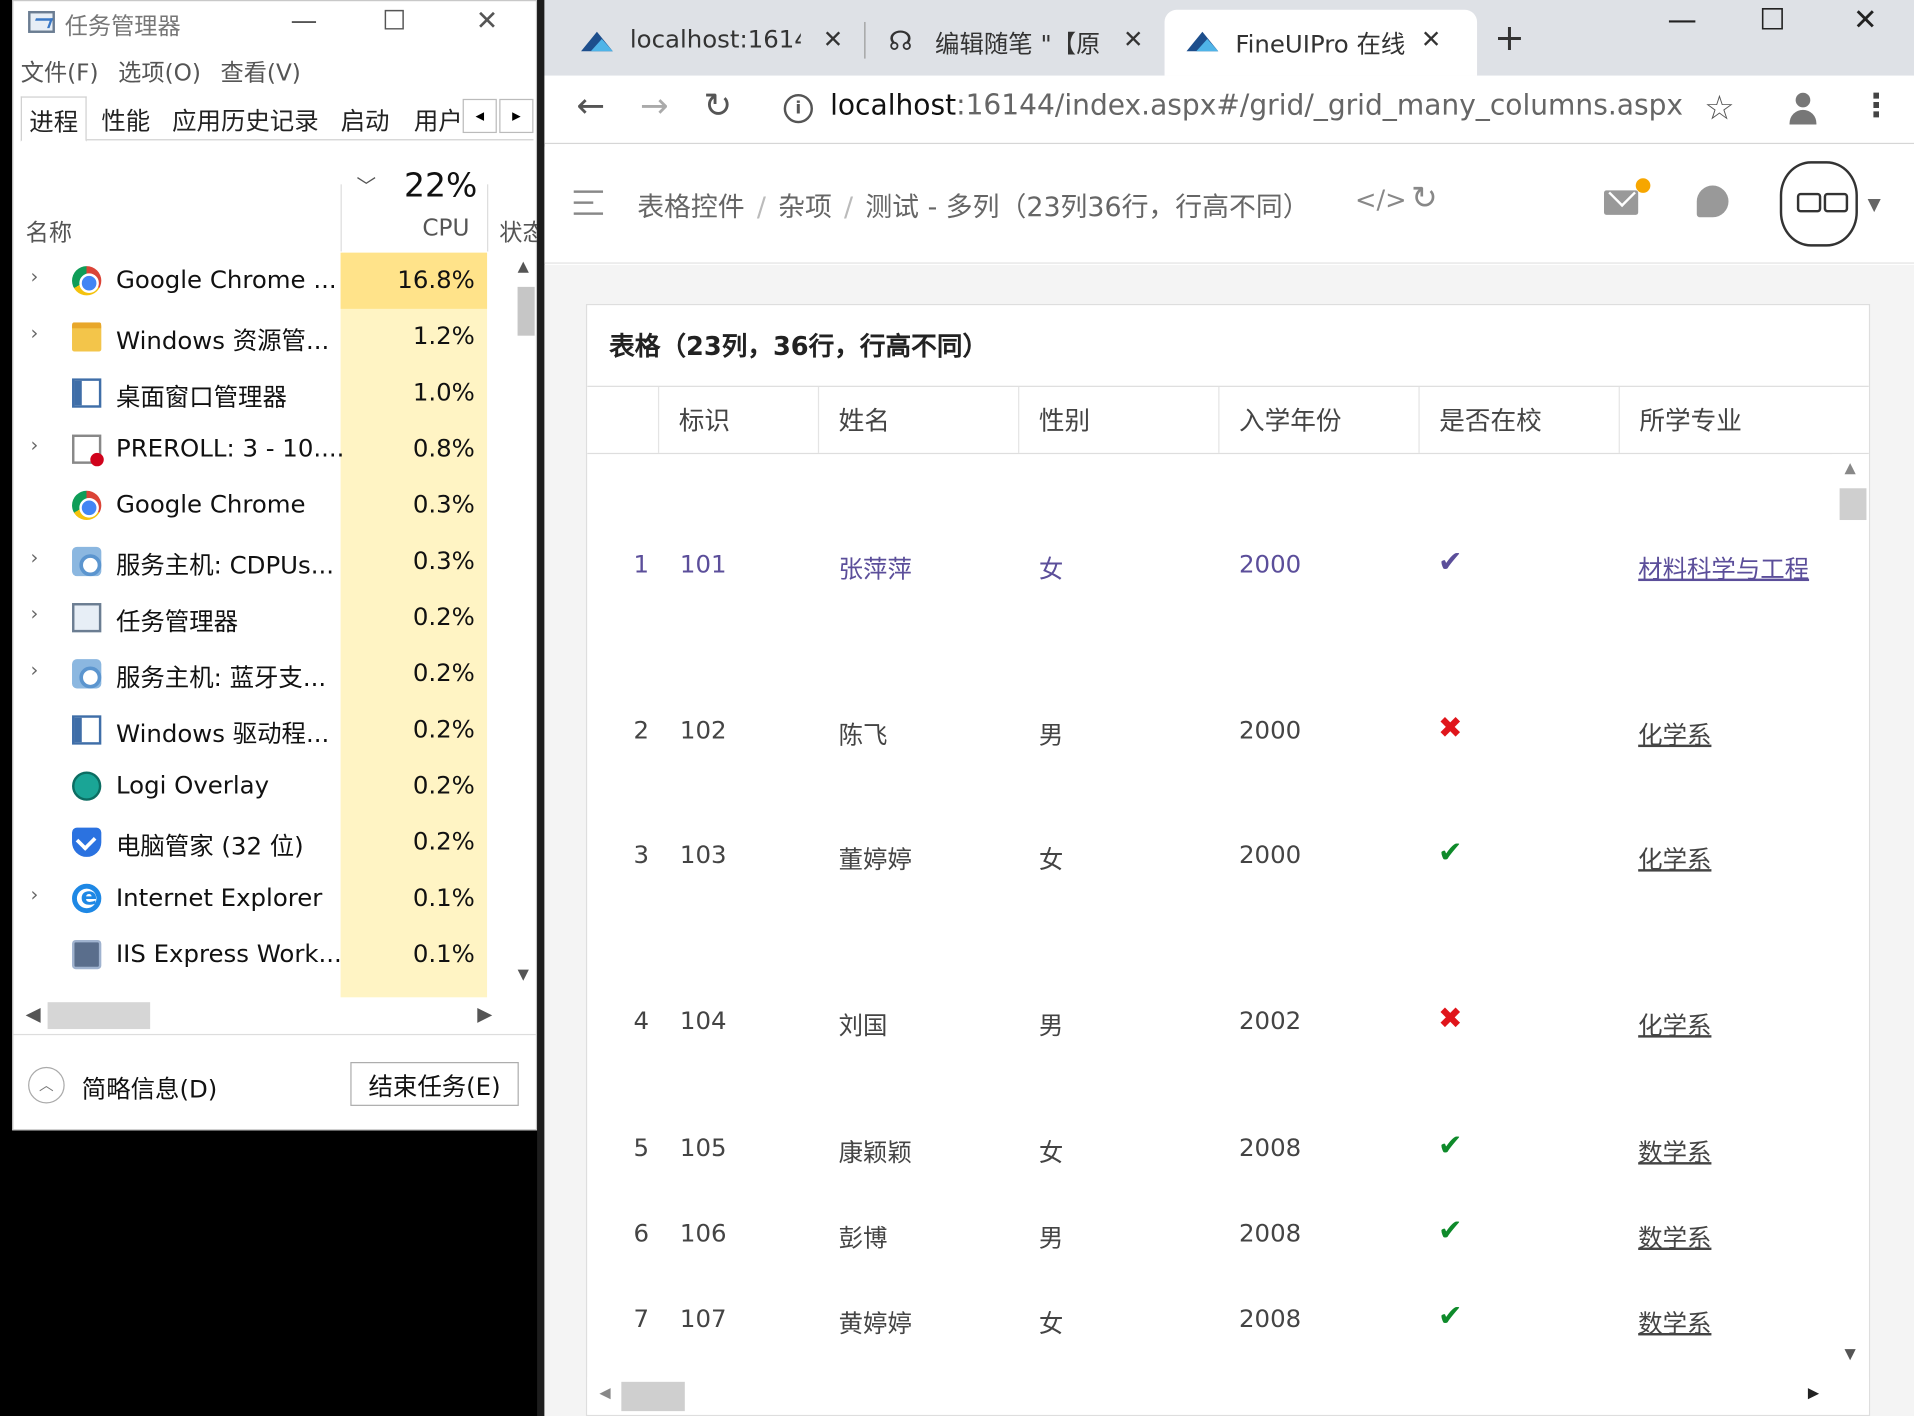  Describe the element at coordinates (1321, 42) in the screenshot. I see `browser-tab-fineuipro: FineUIPro 在线 ✕` at that location.